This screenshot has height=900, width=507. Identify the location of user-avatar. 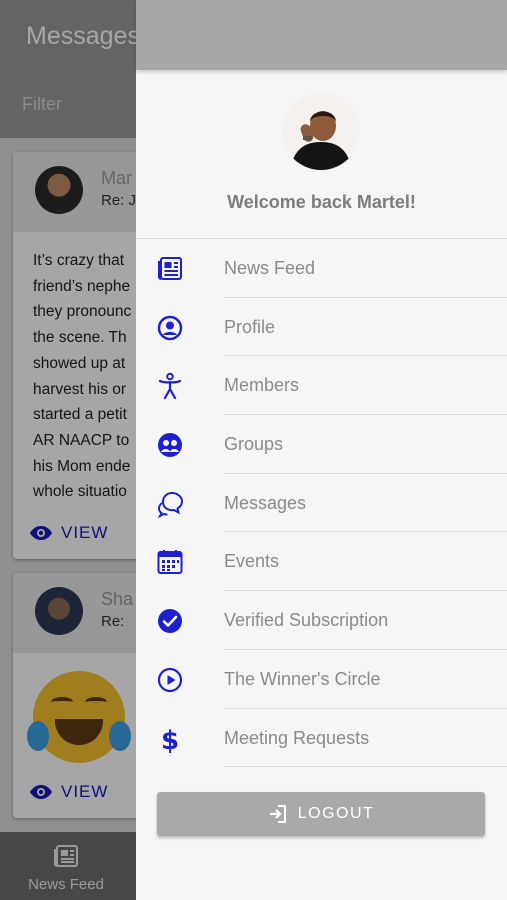
(321, 131).